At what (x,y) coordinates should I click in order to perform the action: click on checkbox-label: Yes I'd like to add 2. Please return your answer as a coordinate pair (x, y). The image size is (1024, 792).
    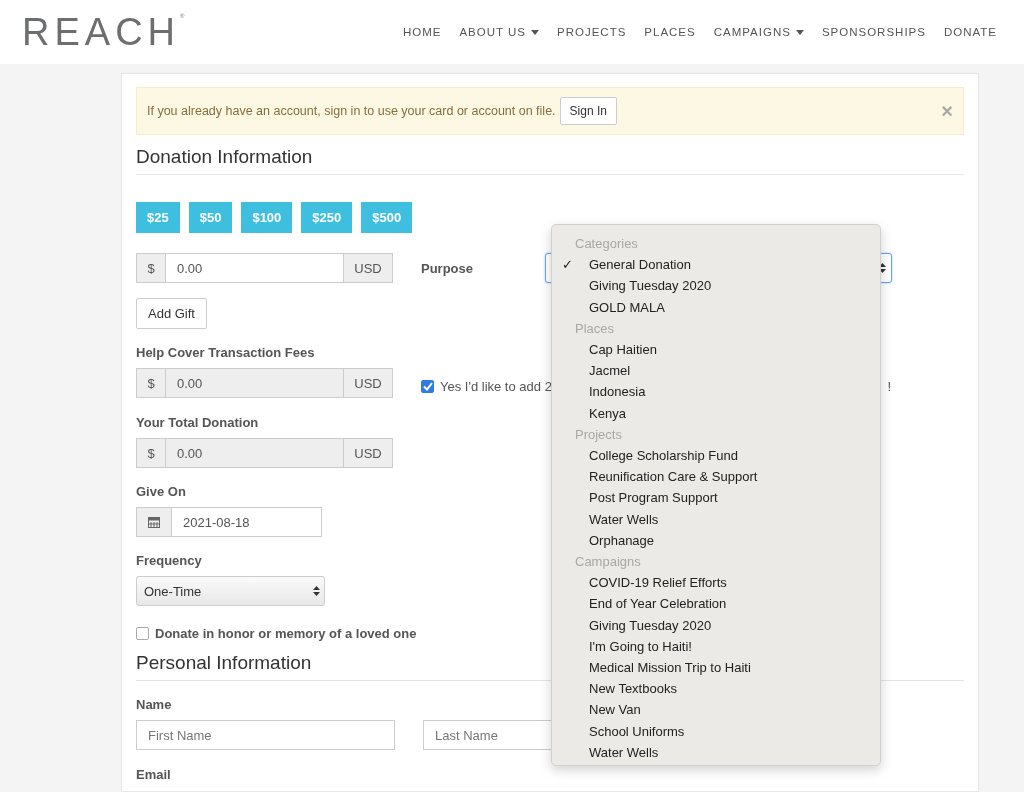
    Looking at the image, I should click on (496, 386).